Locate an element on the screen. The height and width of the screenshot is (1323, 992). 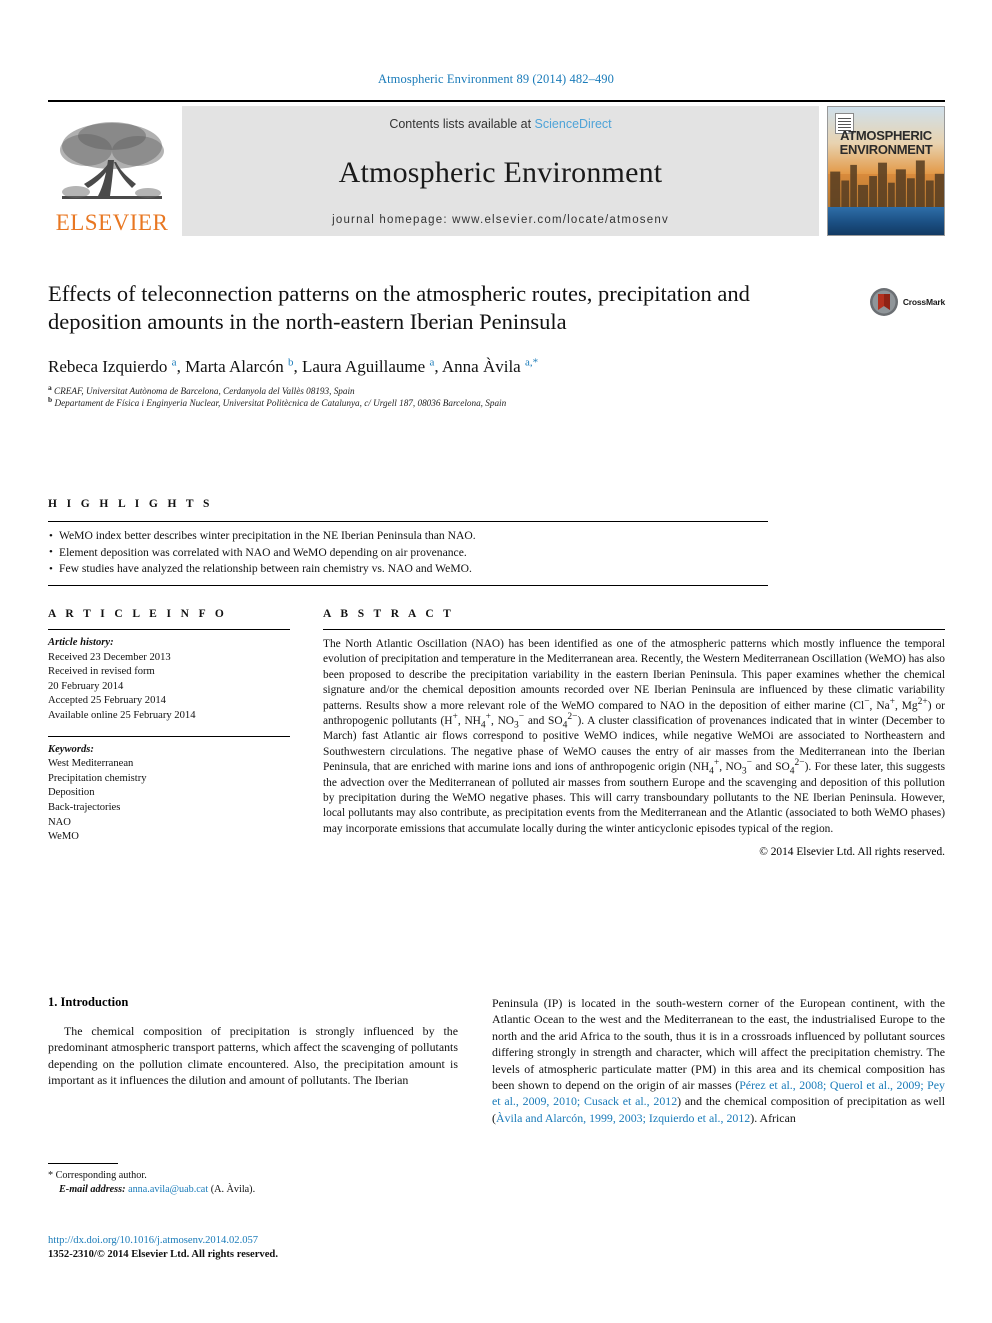
history-line: 20 February 2014 is located at coordinates (86, 686).